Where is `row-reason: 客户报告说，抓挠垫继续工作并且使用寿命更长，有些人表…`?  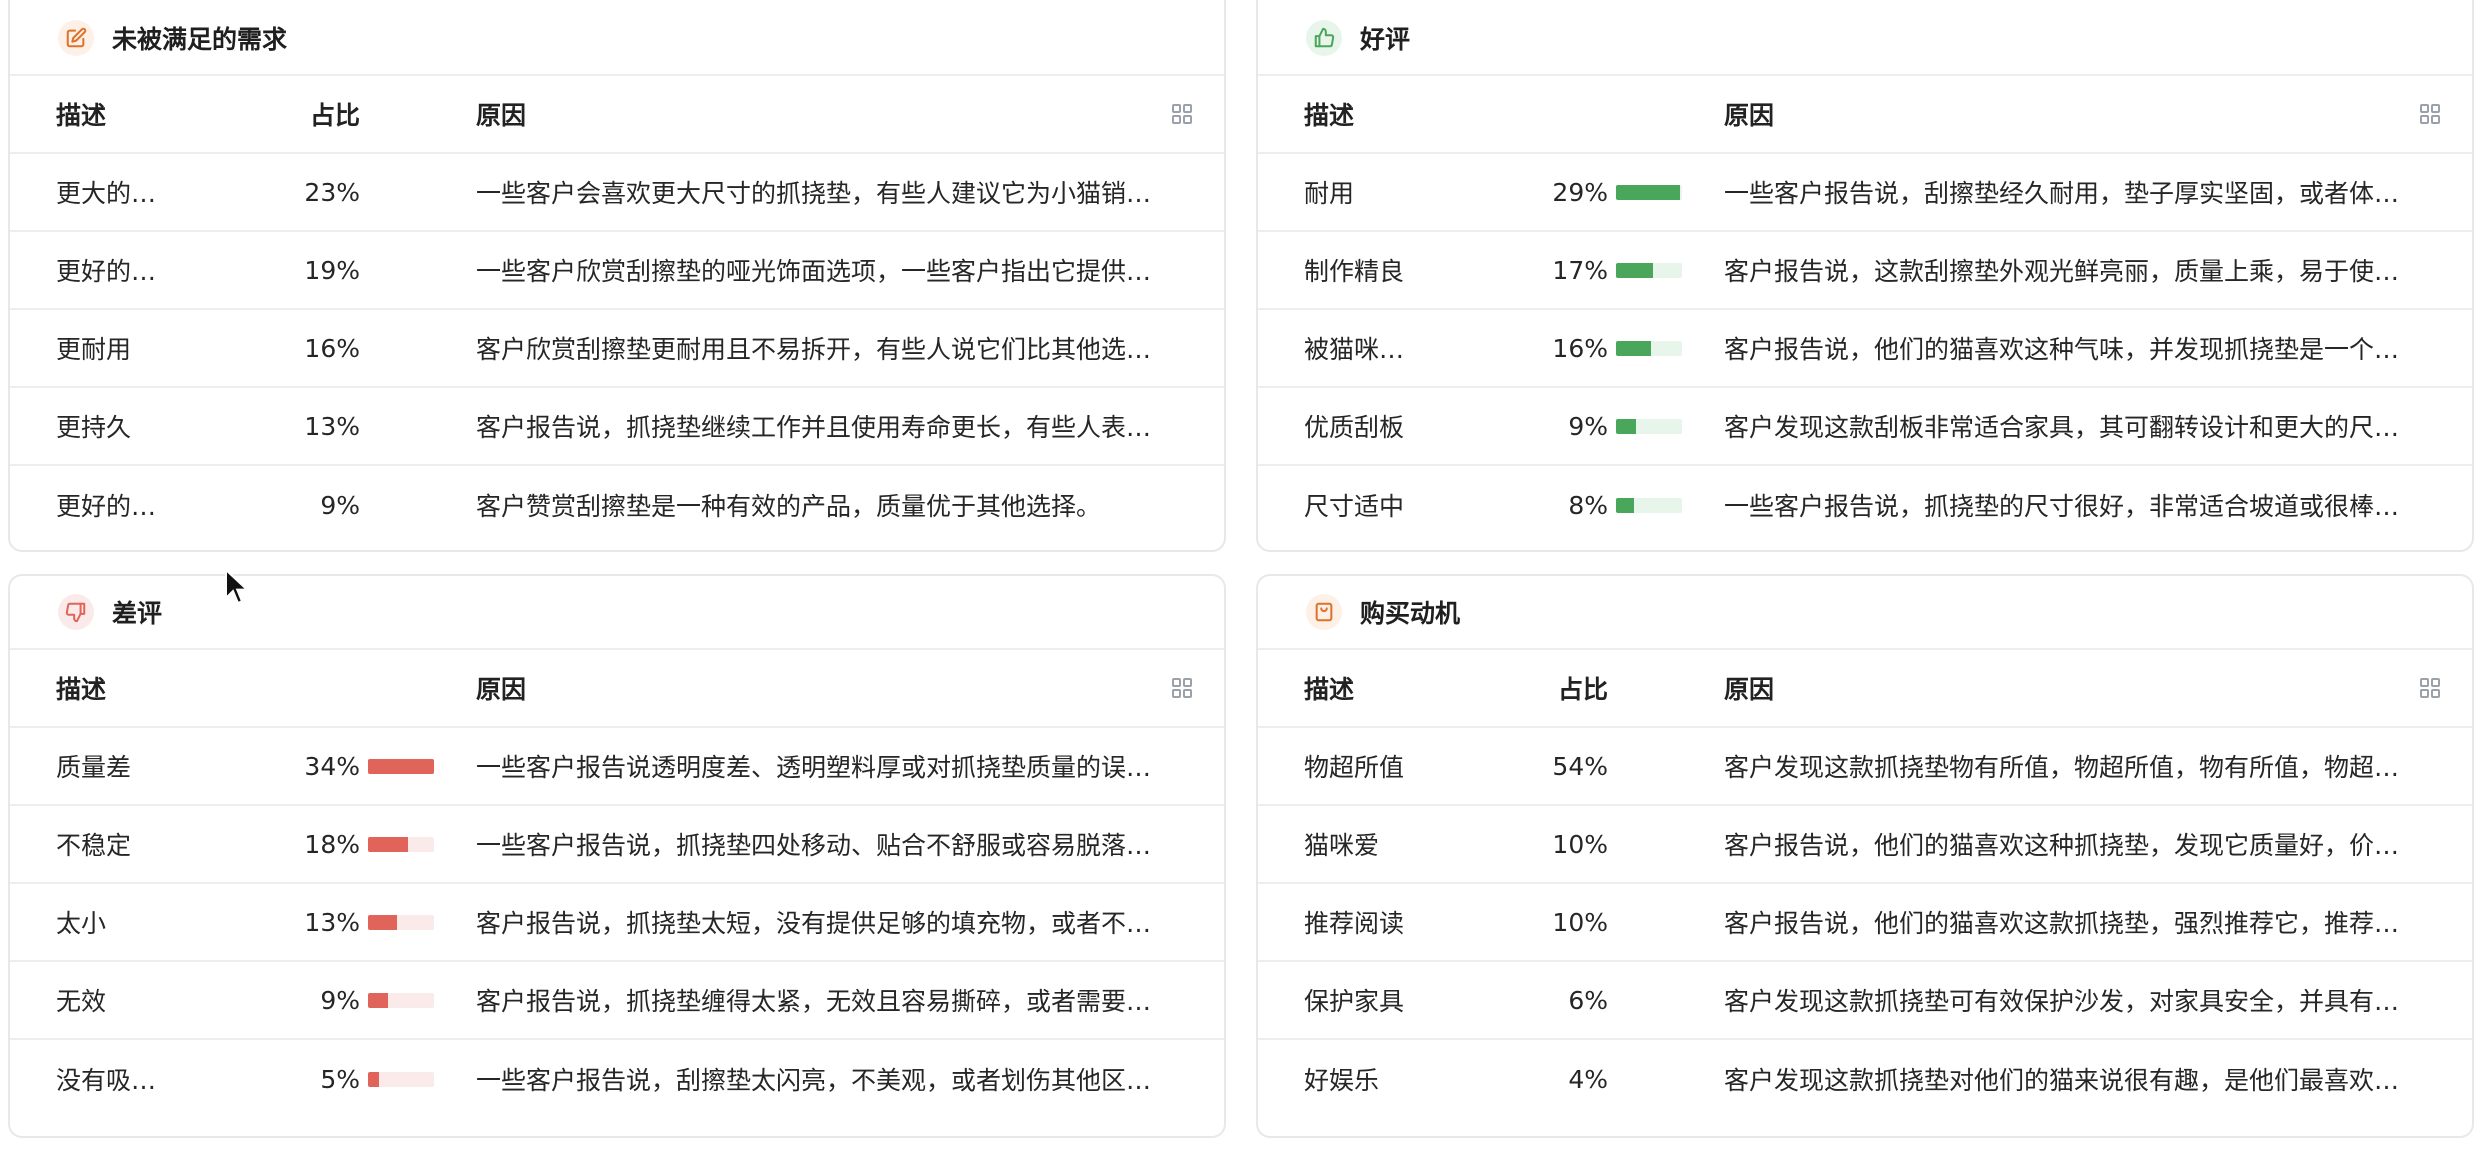
row-reason: 客户报告说，抓挠垫继续工作并且使用寿命更长，有些人表… is located at coordinates (814, 427).